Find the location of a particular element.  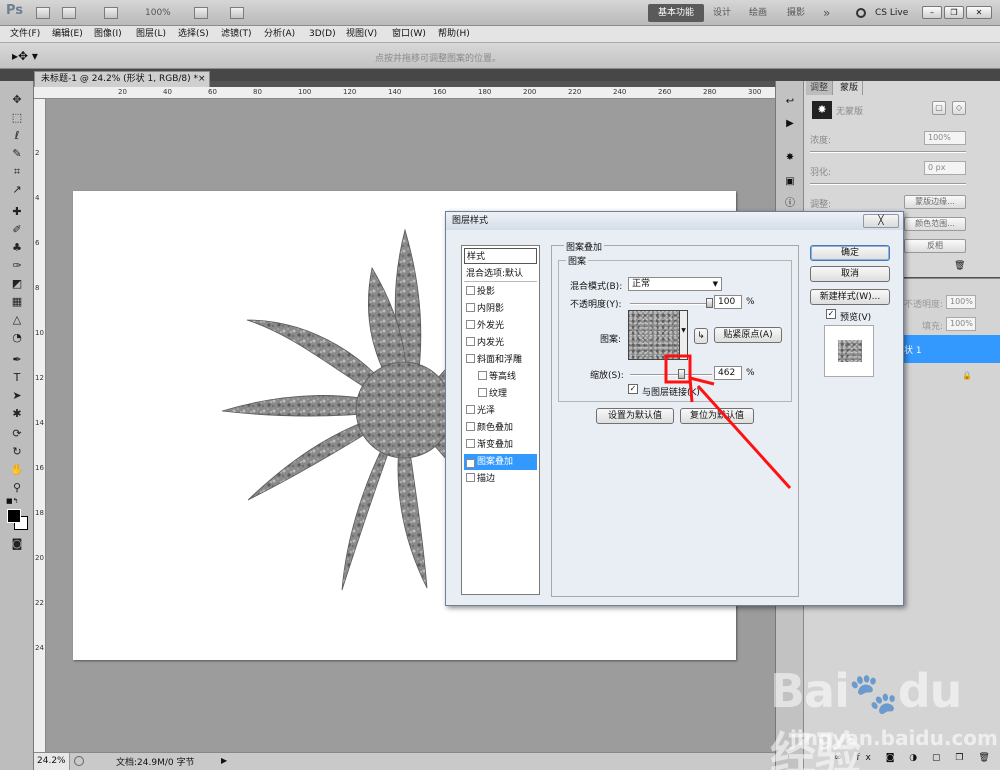

close-window-button: ✕ is located at coordinates (979, 12).